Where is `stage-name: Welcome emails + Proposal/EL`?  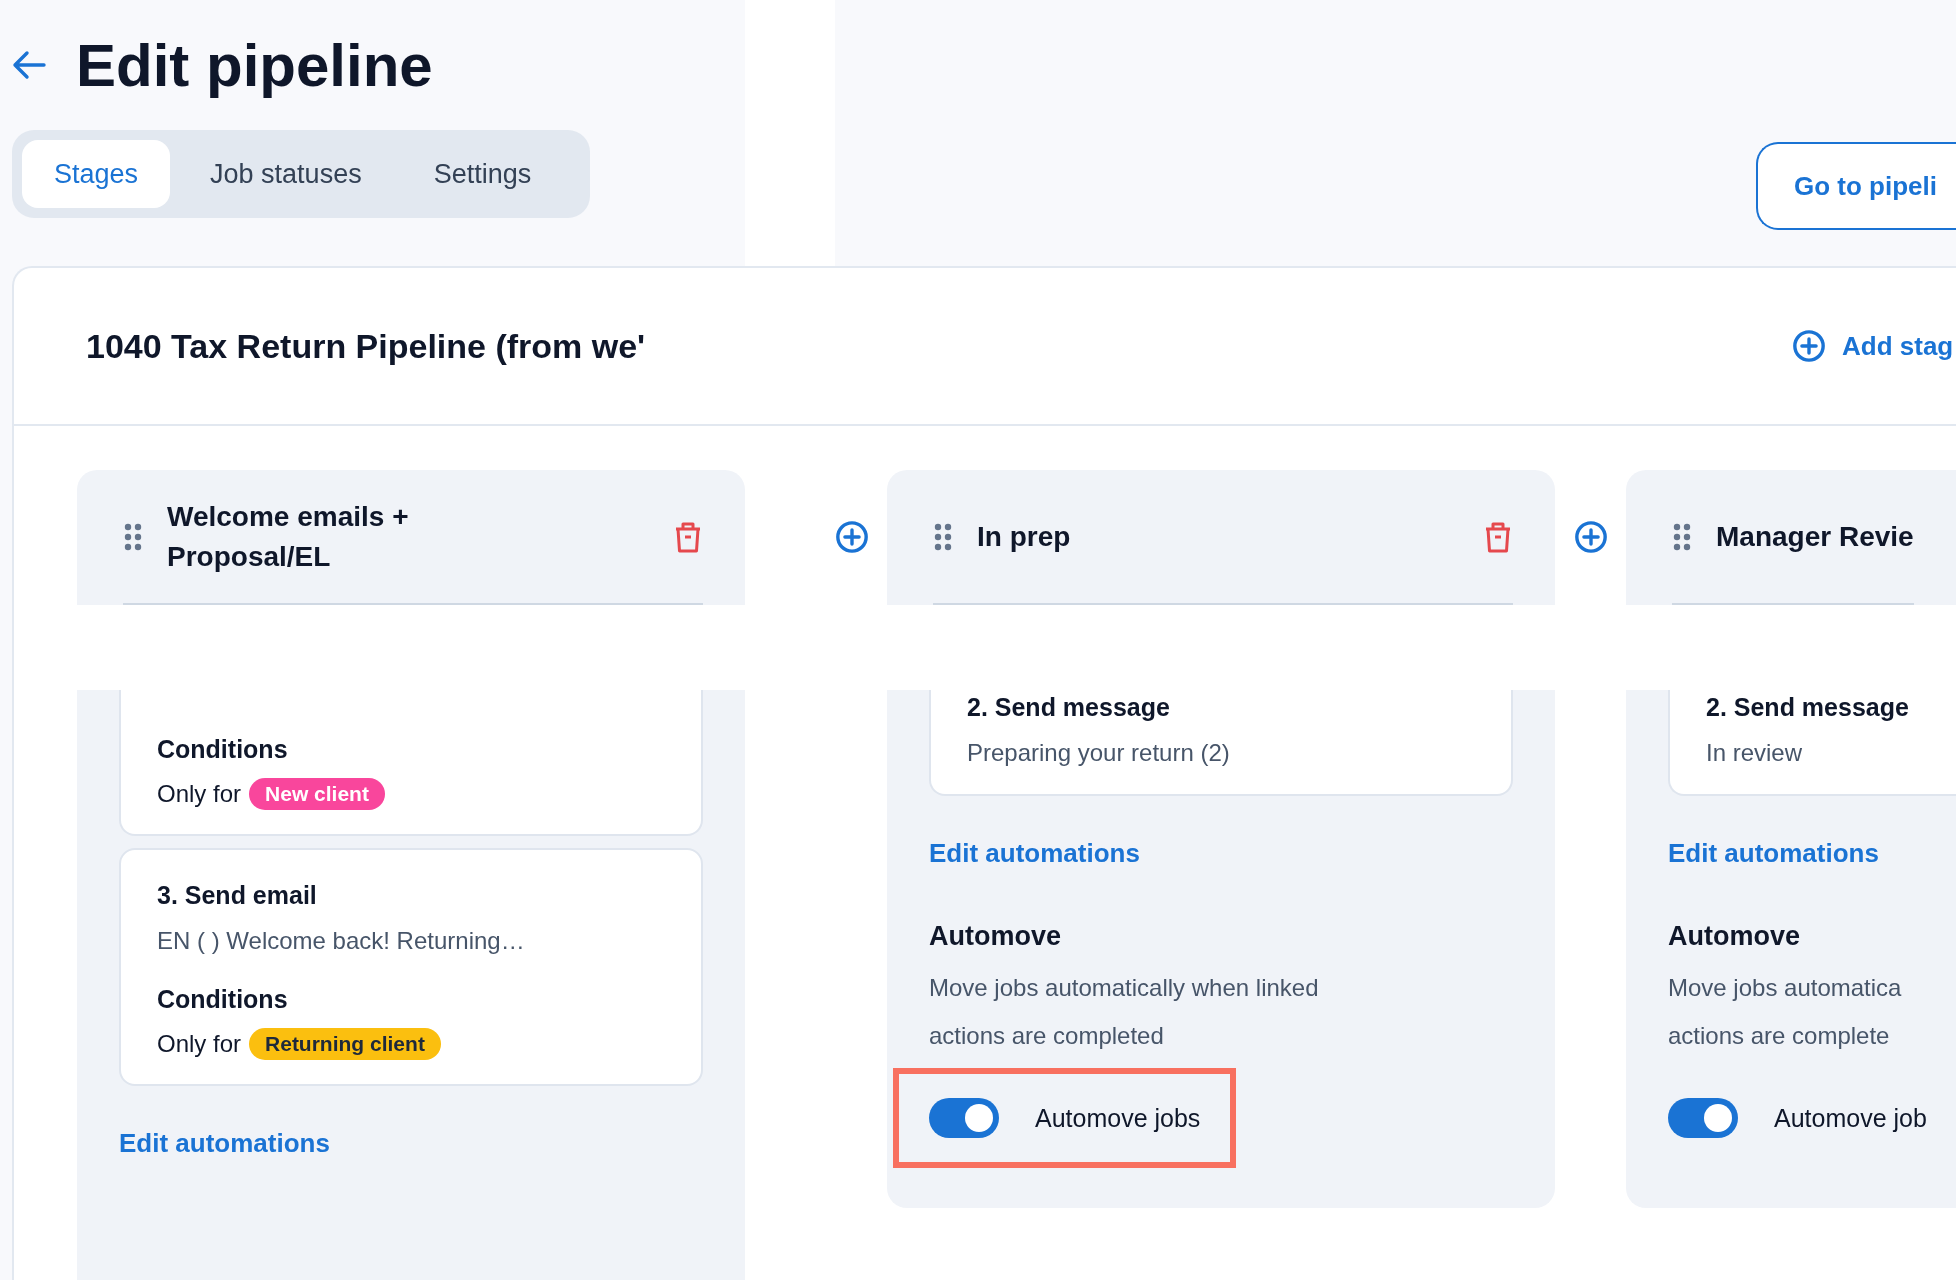
stage-name: Welcome emails + Proposal/EL is located at coordinates (288, 537).